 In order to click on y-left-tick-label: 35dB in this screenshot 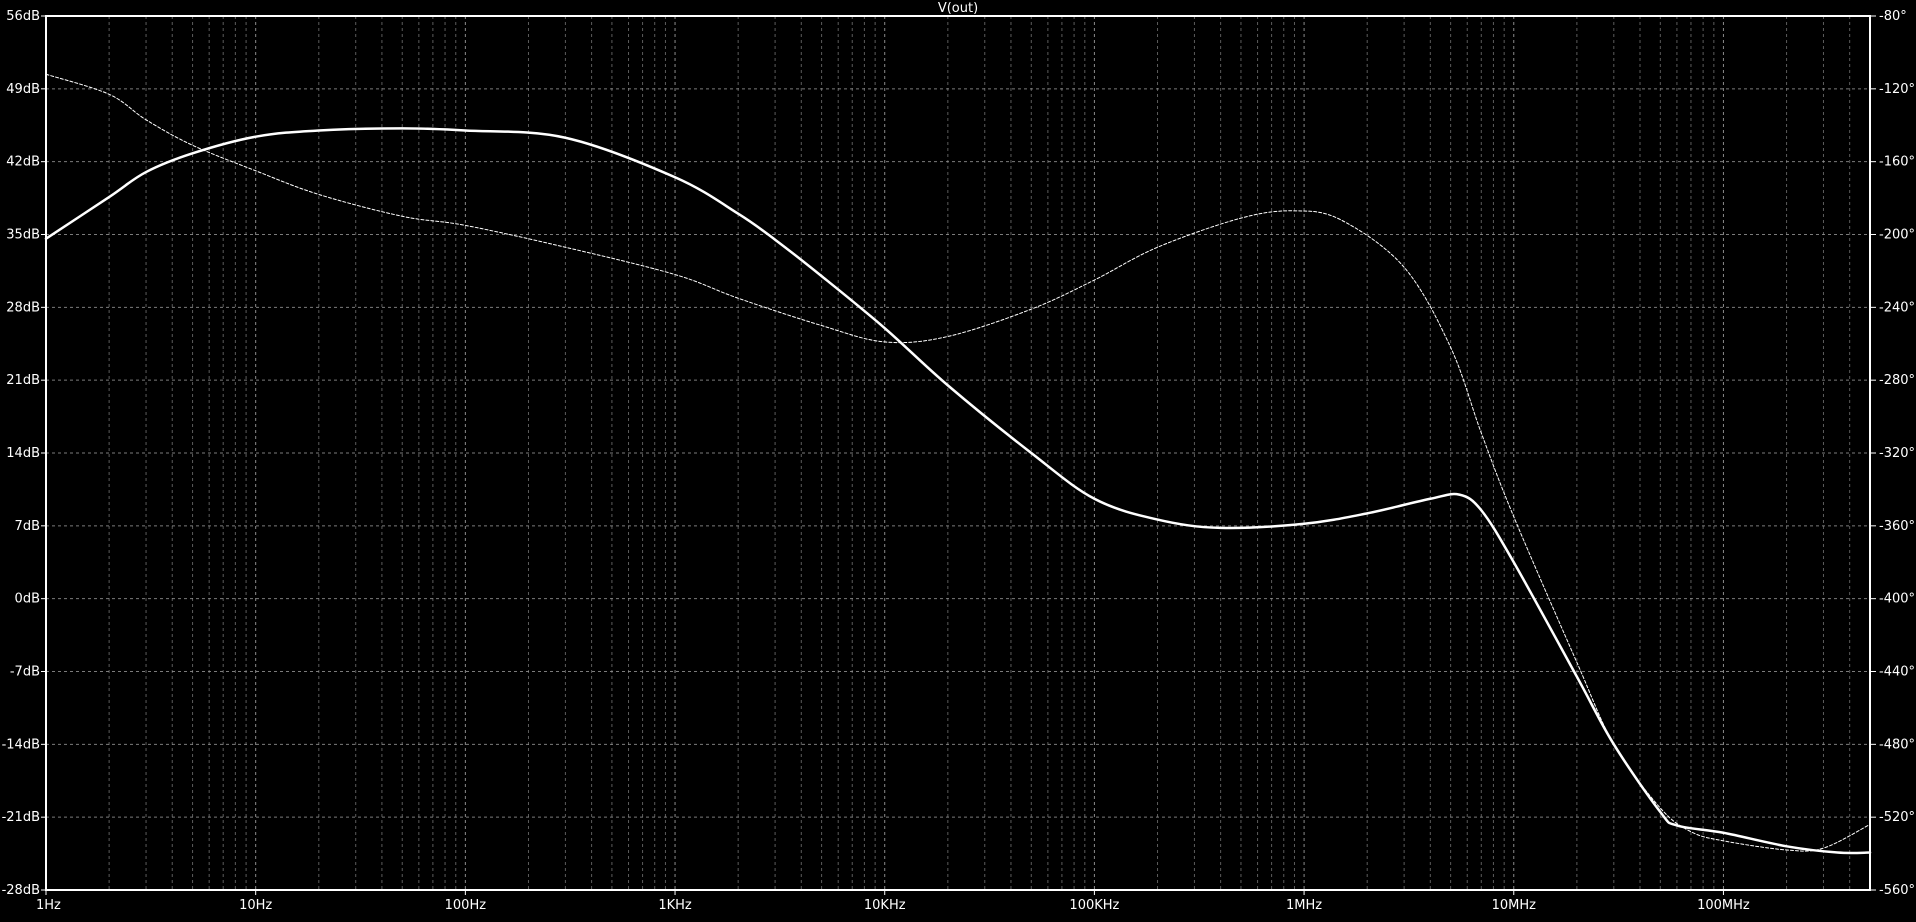, I will do `click(23, 235)`.